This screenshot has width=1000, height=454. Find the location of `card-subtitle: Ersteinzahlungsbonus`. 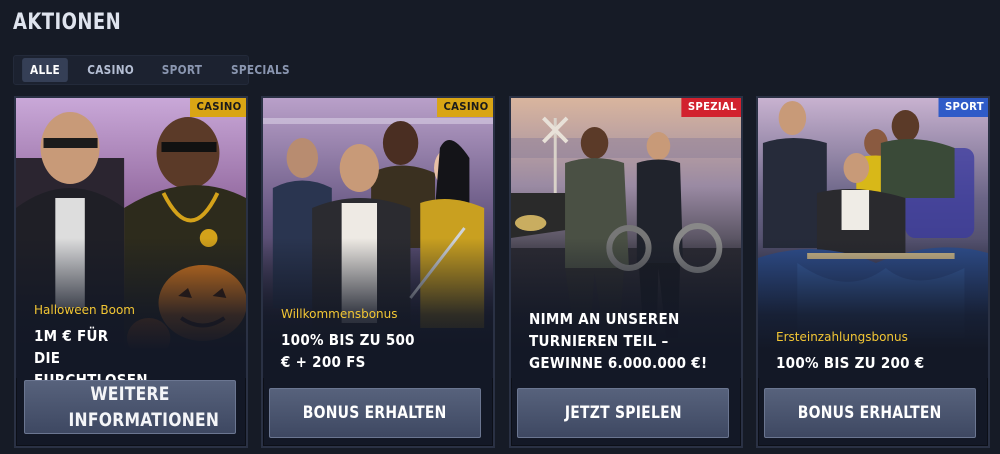

card-subtitle: Ersteinzahlungsbonus is located at coordinates (842, 337).